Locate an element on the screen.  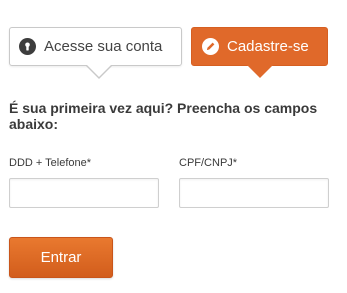
pencil-icon is located at coordinates (210, 46).